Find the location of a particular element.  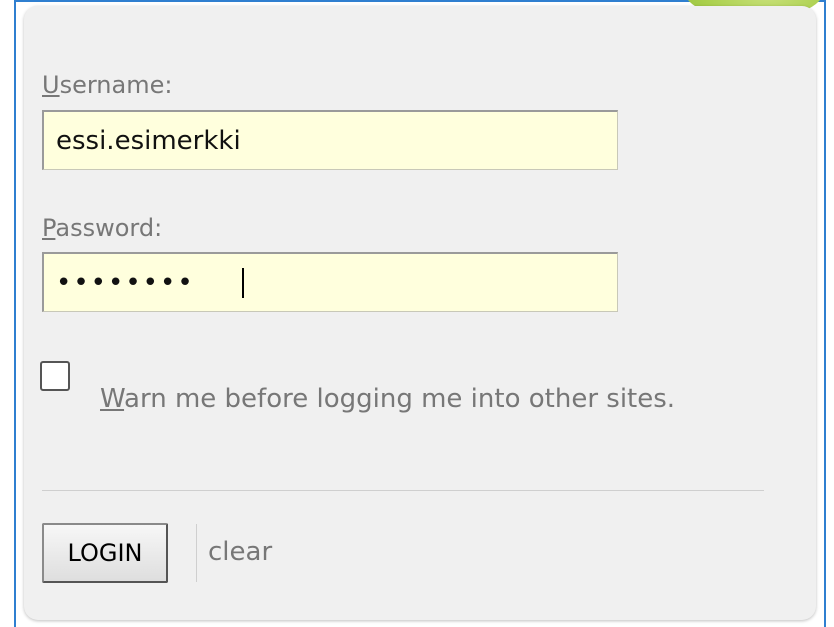

button-separator is located at coordinates (196, 553).